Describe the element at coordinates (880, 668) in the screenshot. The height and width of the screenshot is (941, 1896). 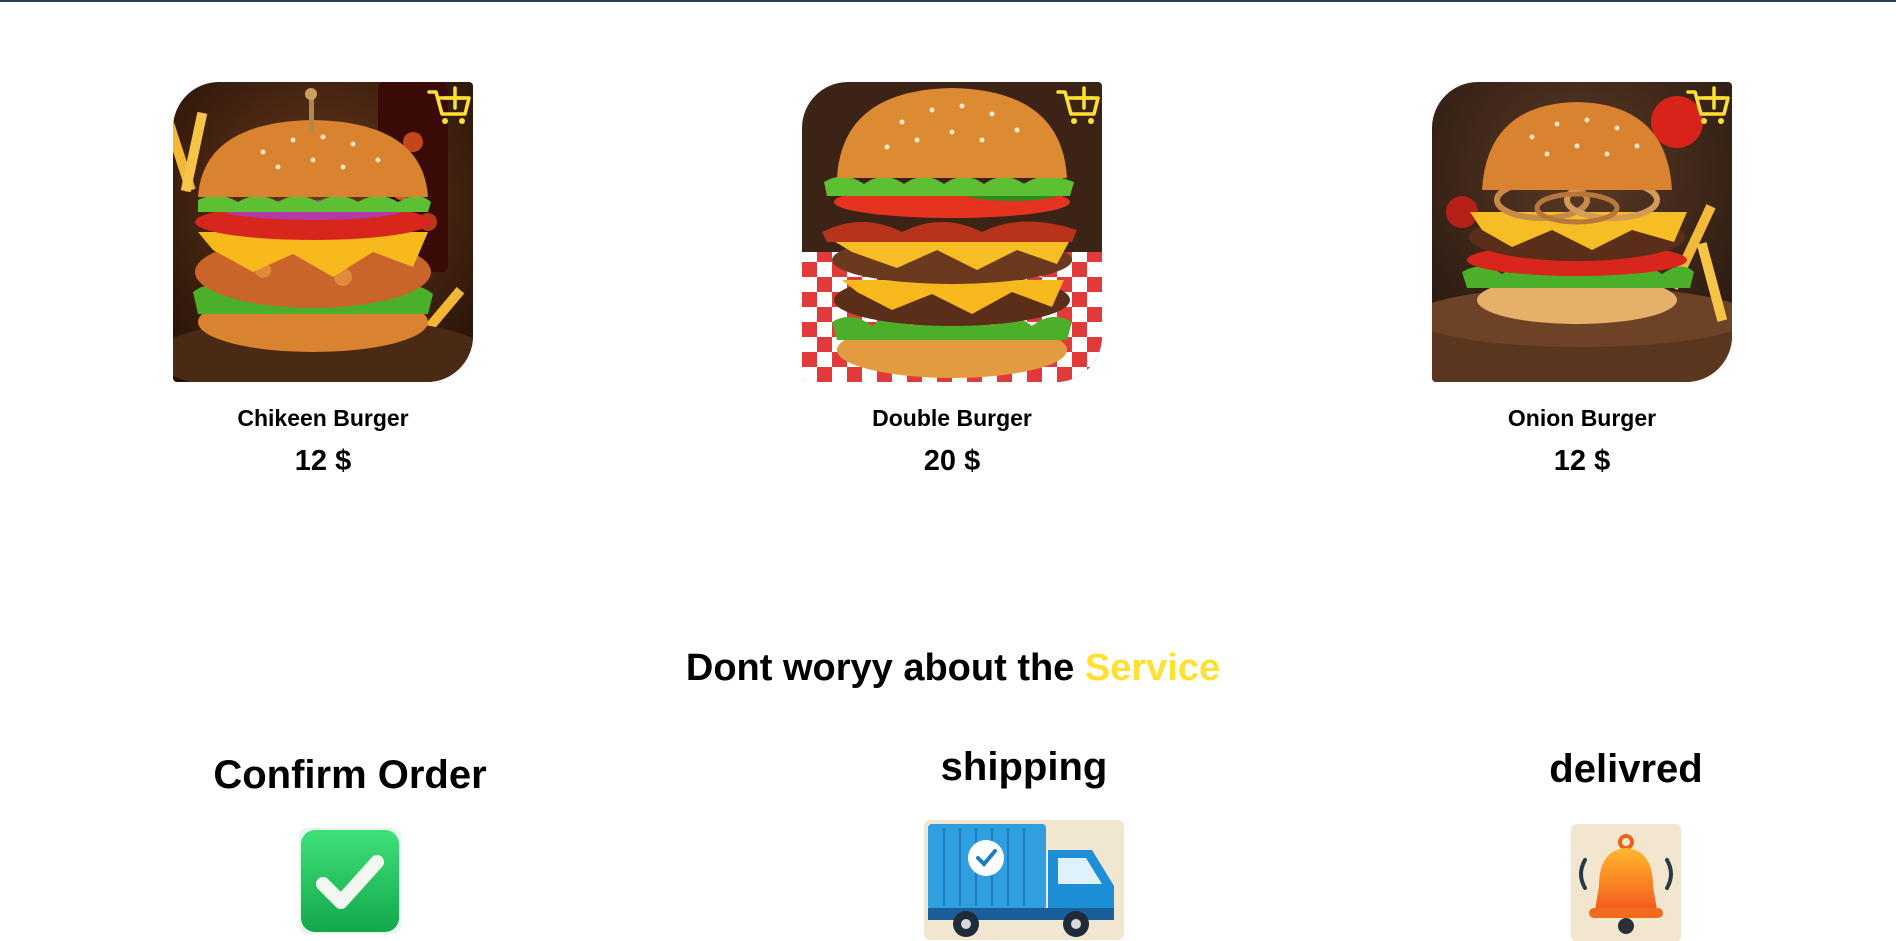
I see `service-title-prefix: Dont woryy about the` at that location.